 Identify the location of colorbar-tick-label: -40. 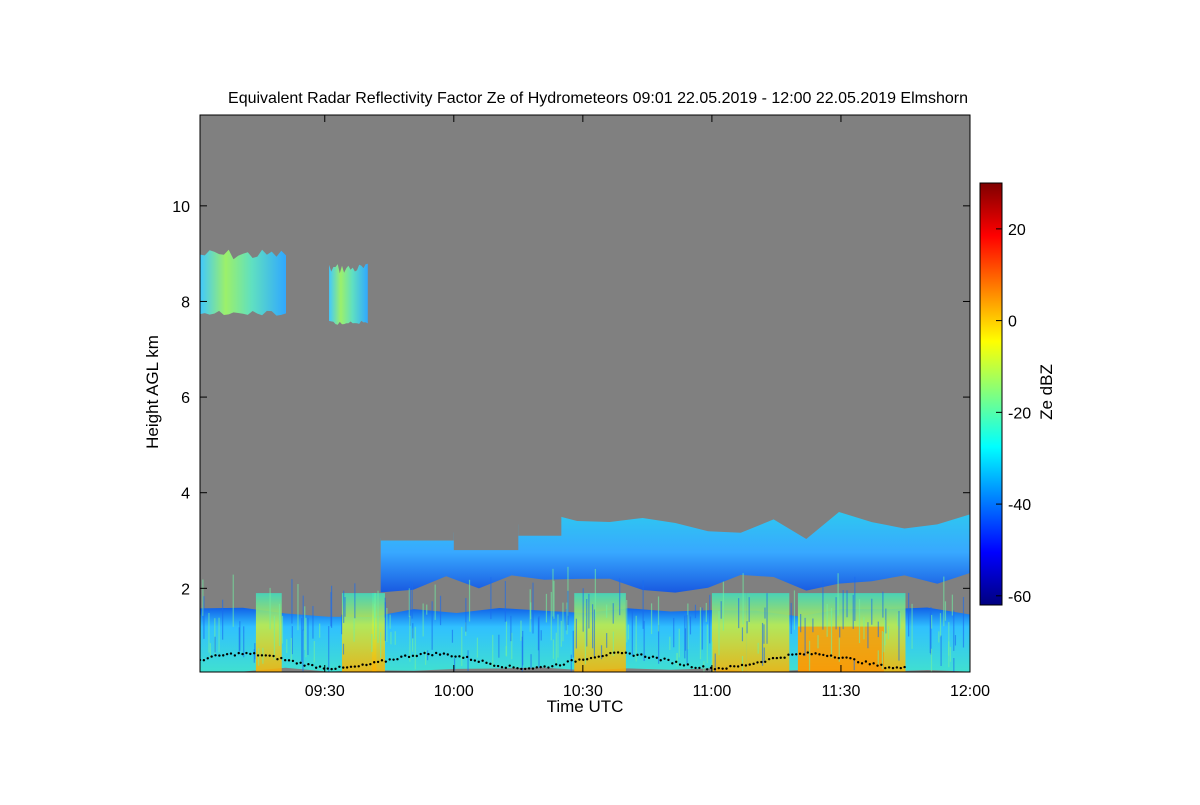
(1019, 505).